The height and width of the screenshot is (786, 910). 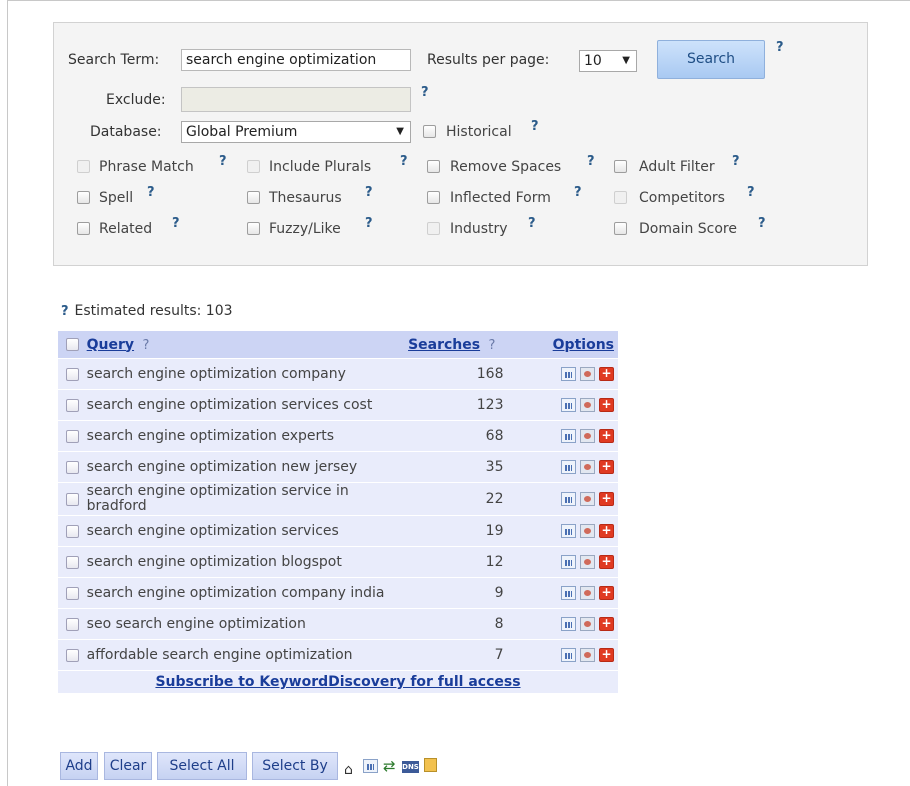 What do you see at coordinates (246, 436) in the screenshot?
I see `query-cell: search engine optimization experts` at bounding box center [246, 436].